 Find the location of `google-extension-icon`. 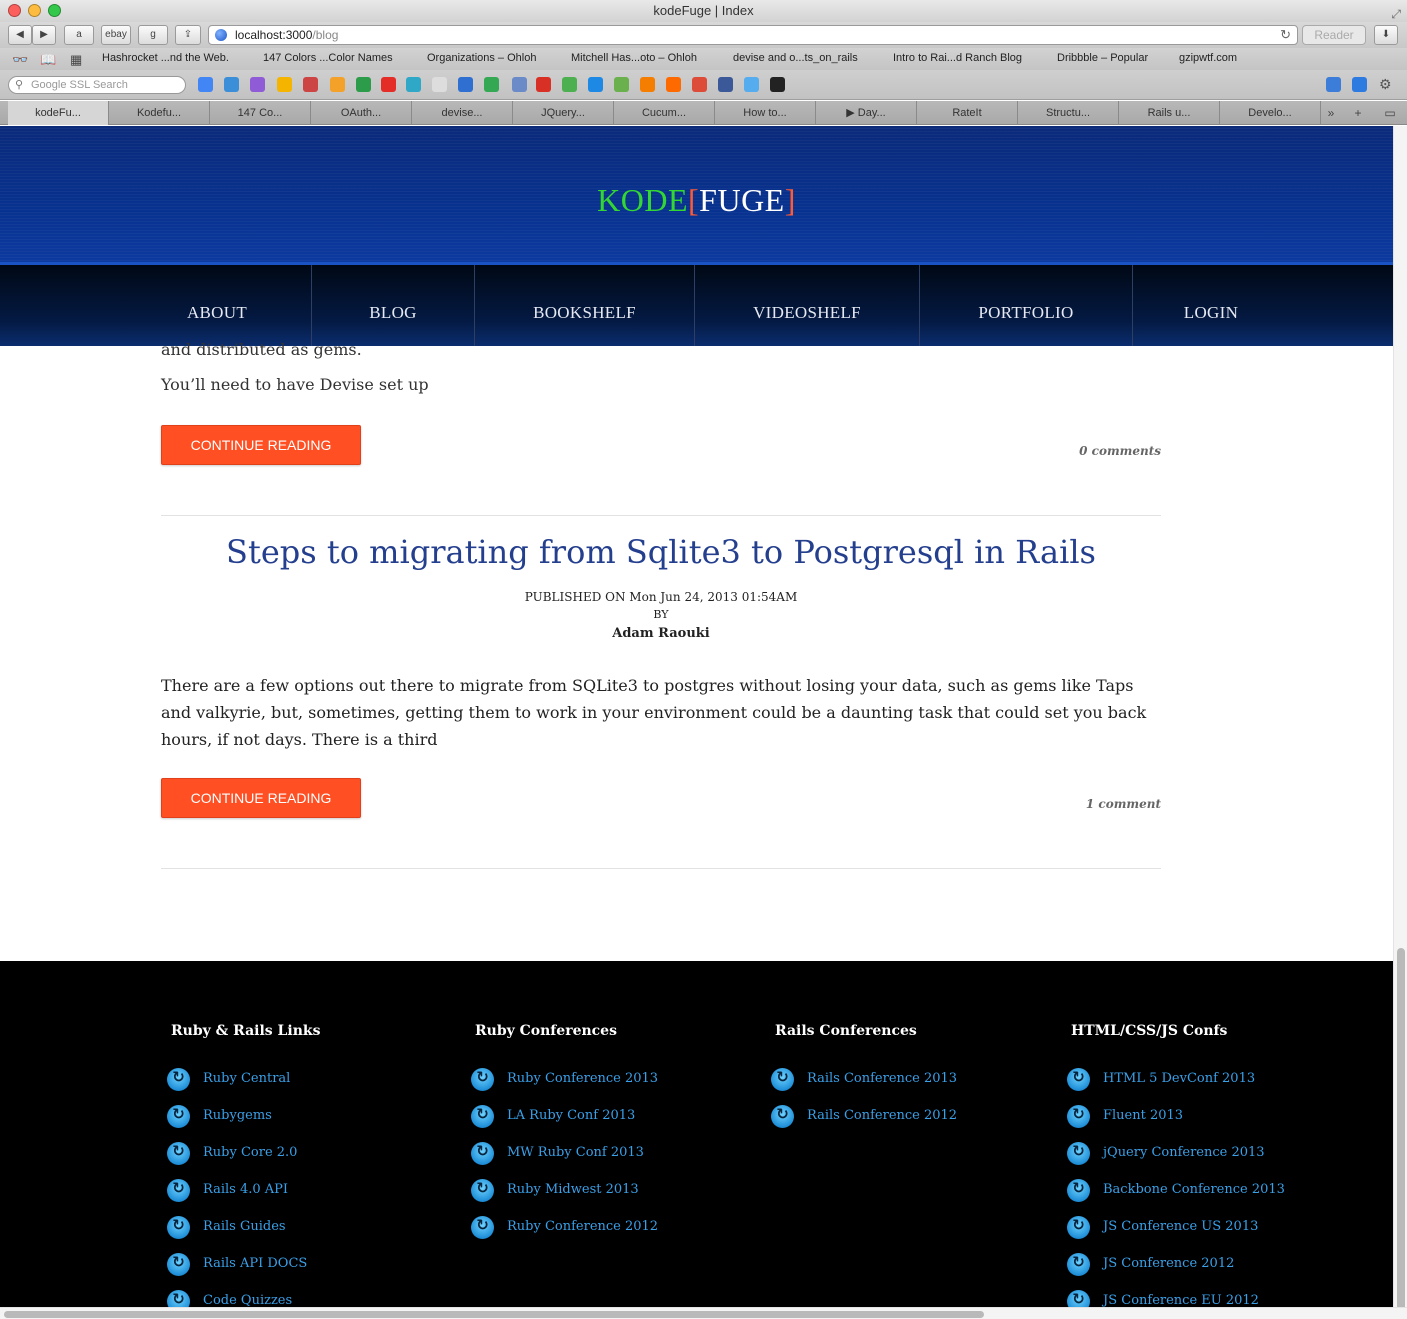

google-extension-icon is located at coordinates (205, 84).